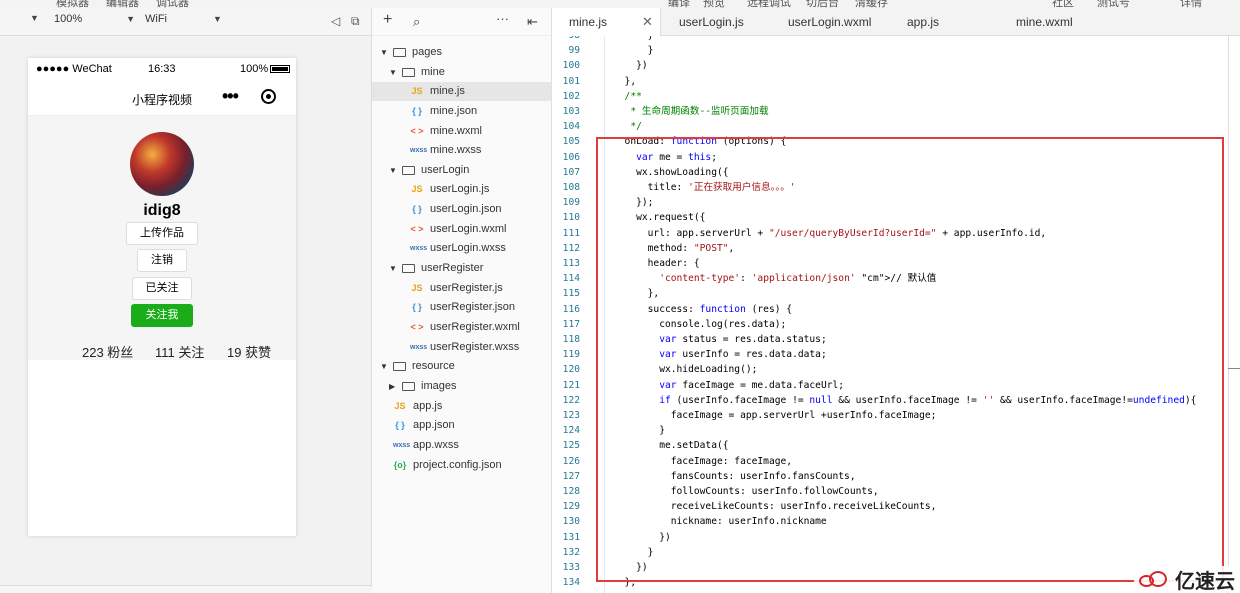  I want to click on code-line: 109 });, so click(891, 202).